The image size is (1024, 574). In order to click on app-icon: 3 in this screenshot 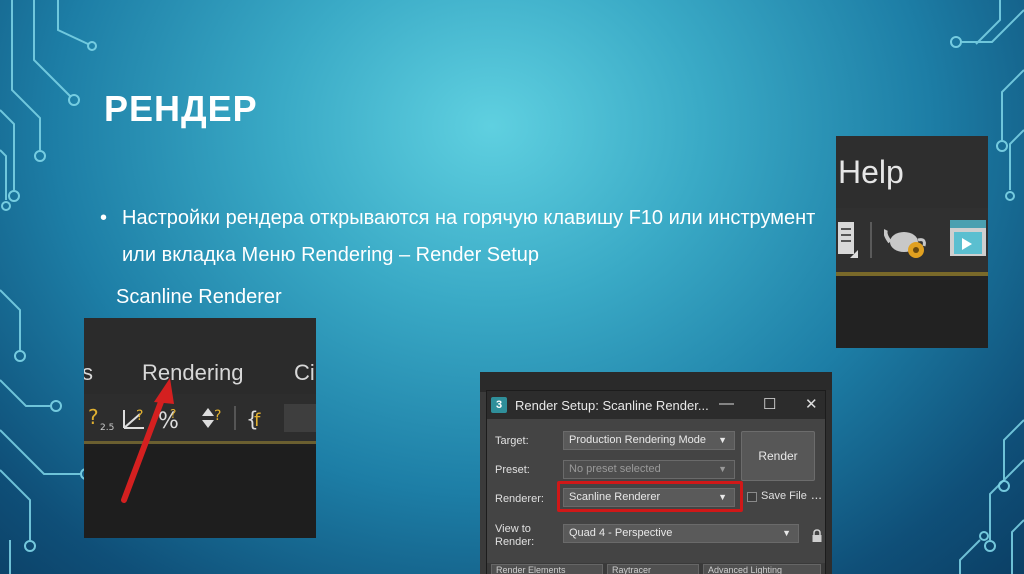, I will do `click(499, 405)`.